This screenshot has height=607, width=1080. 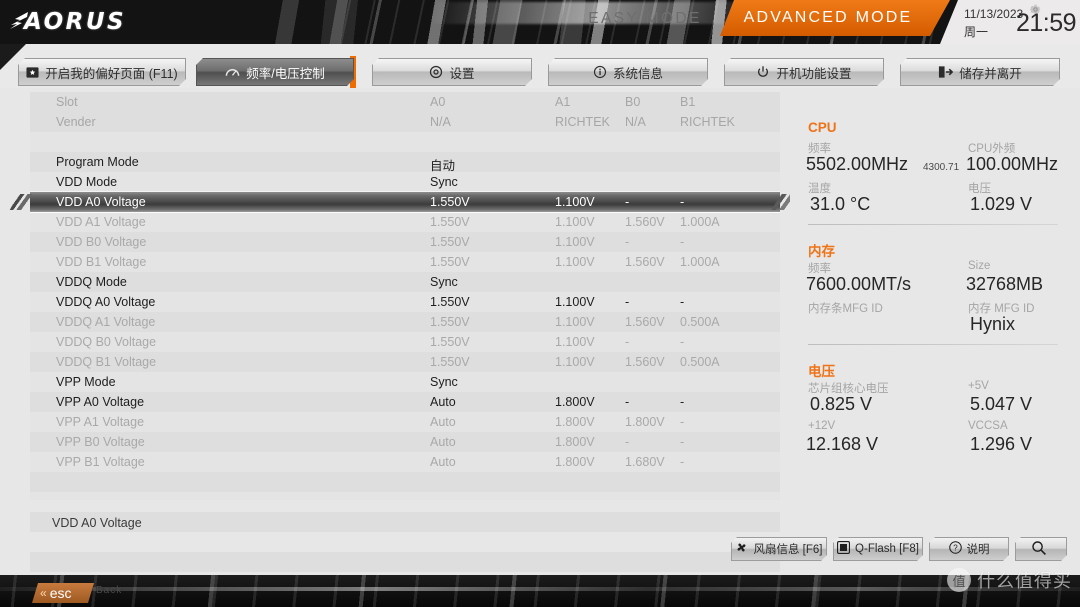 I want to click on table-row: VPP Mode Sync, so click(x=405, y=382).